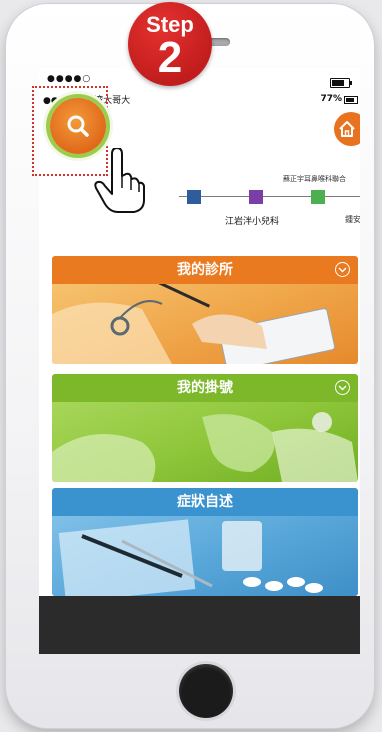 Image resolution: width=382 pixels, height=732 pixels. I want to click on home-button, so click(347, 129).